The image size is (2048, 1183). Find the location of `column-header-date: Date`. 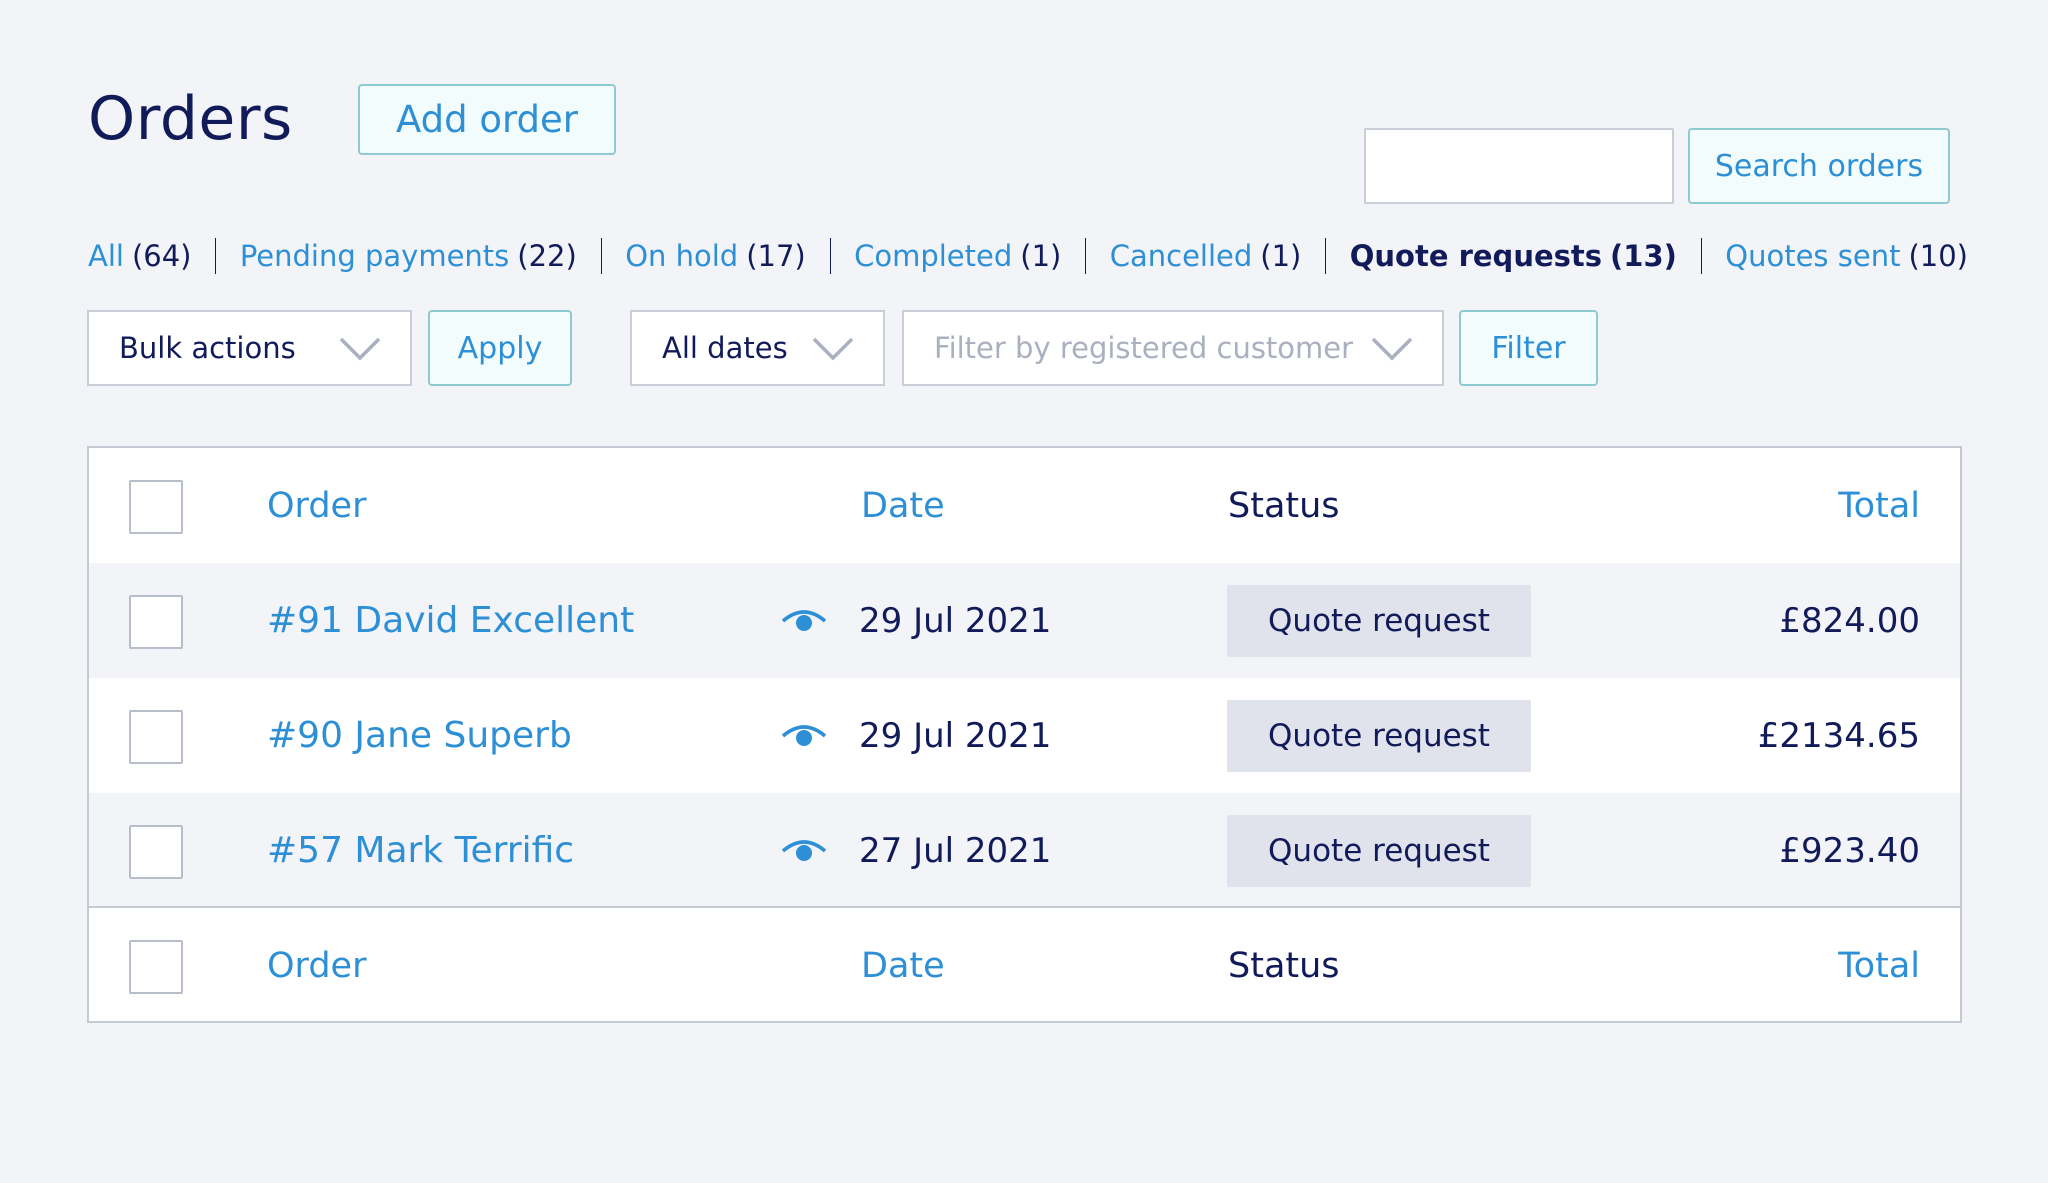

column-header-date: Date is located at coordinates (903, 505).